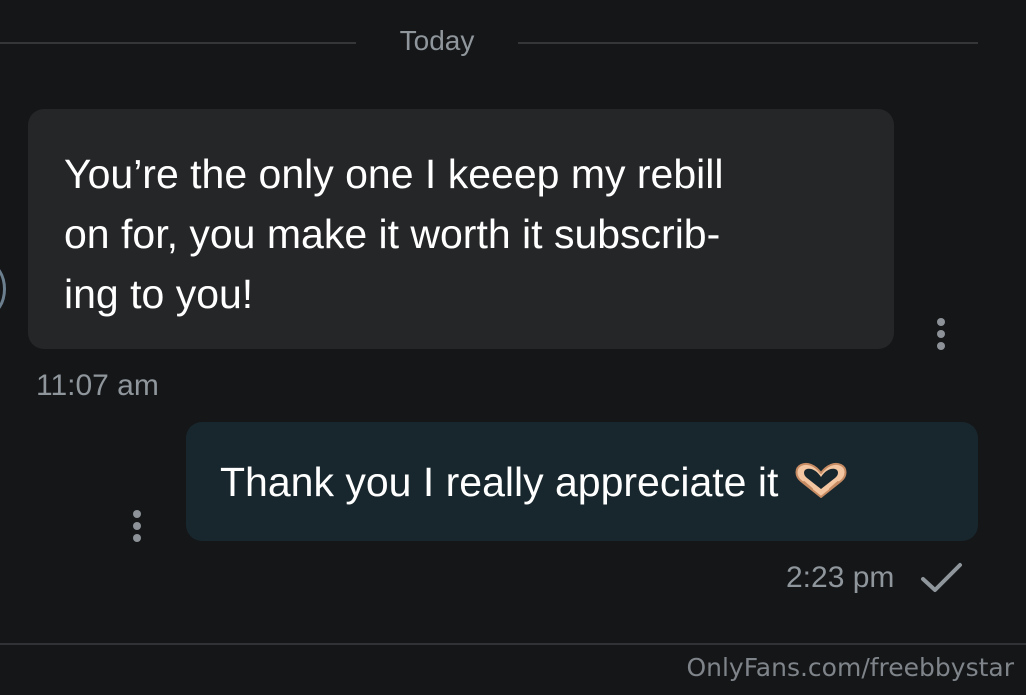 This screenshot has width=1026, height=695. What do you see at coordinates (840, 577) in the screenshot?
I see `message-timestamp: 2:23 pm` at bounding box center [840, 577].